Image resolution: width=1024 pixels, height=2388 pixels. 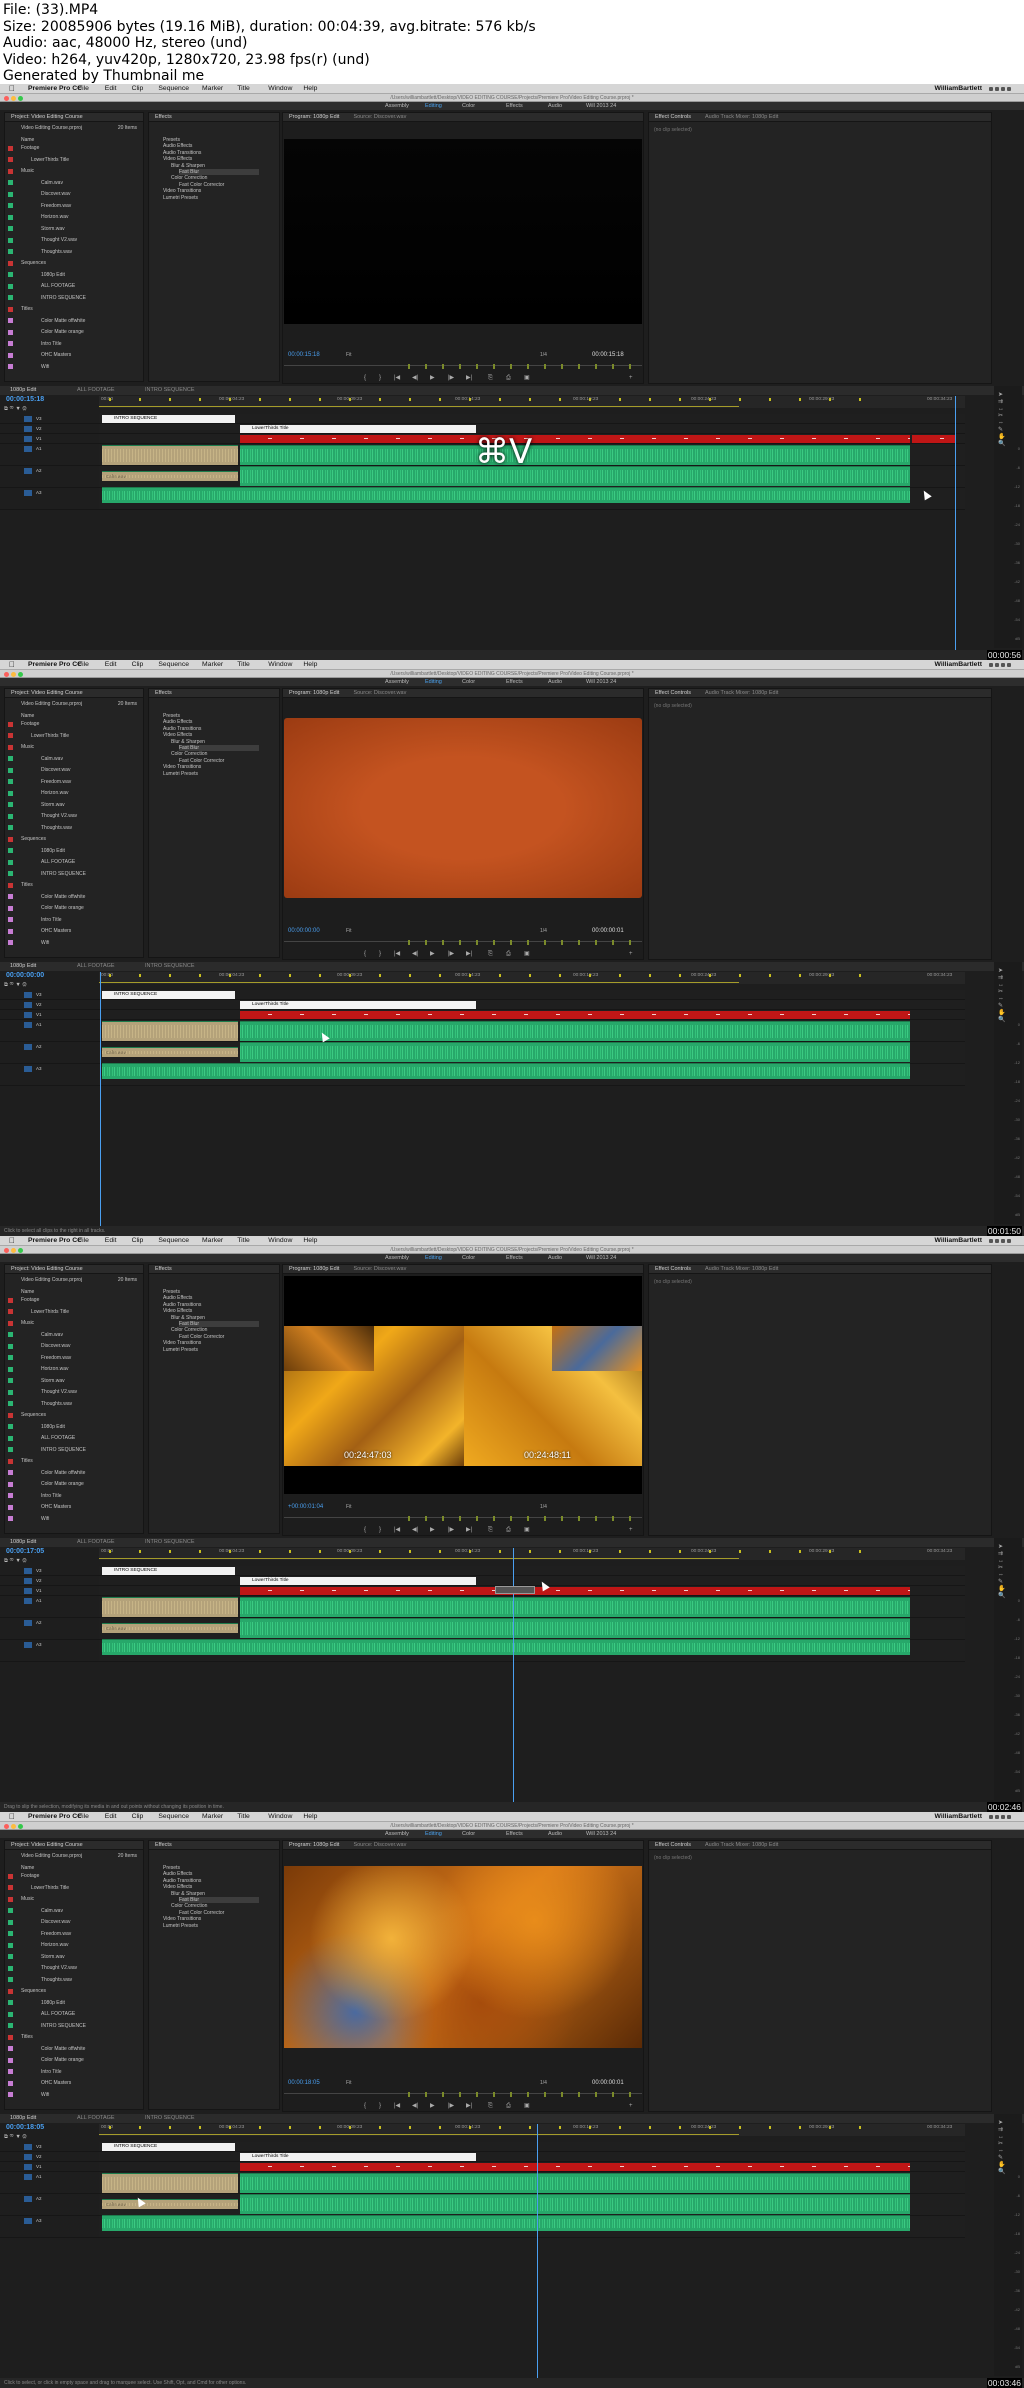 I want to click on effects-item: Blur & Sharpen, so click(x=188, y=166).